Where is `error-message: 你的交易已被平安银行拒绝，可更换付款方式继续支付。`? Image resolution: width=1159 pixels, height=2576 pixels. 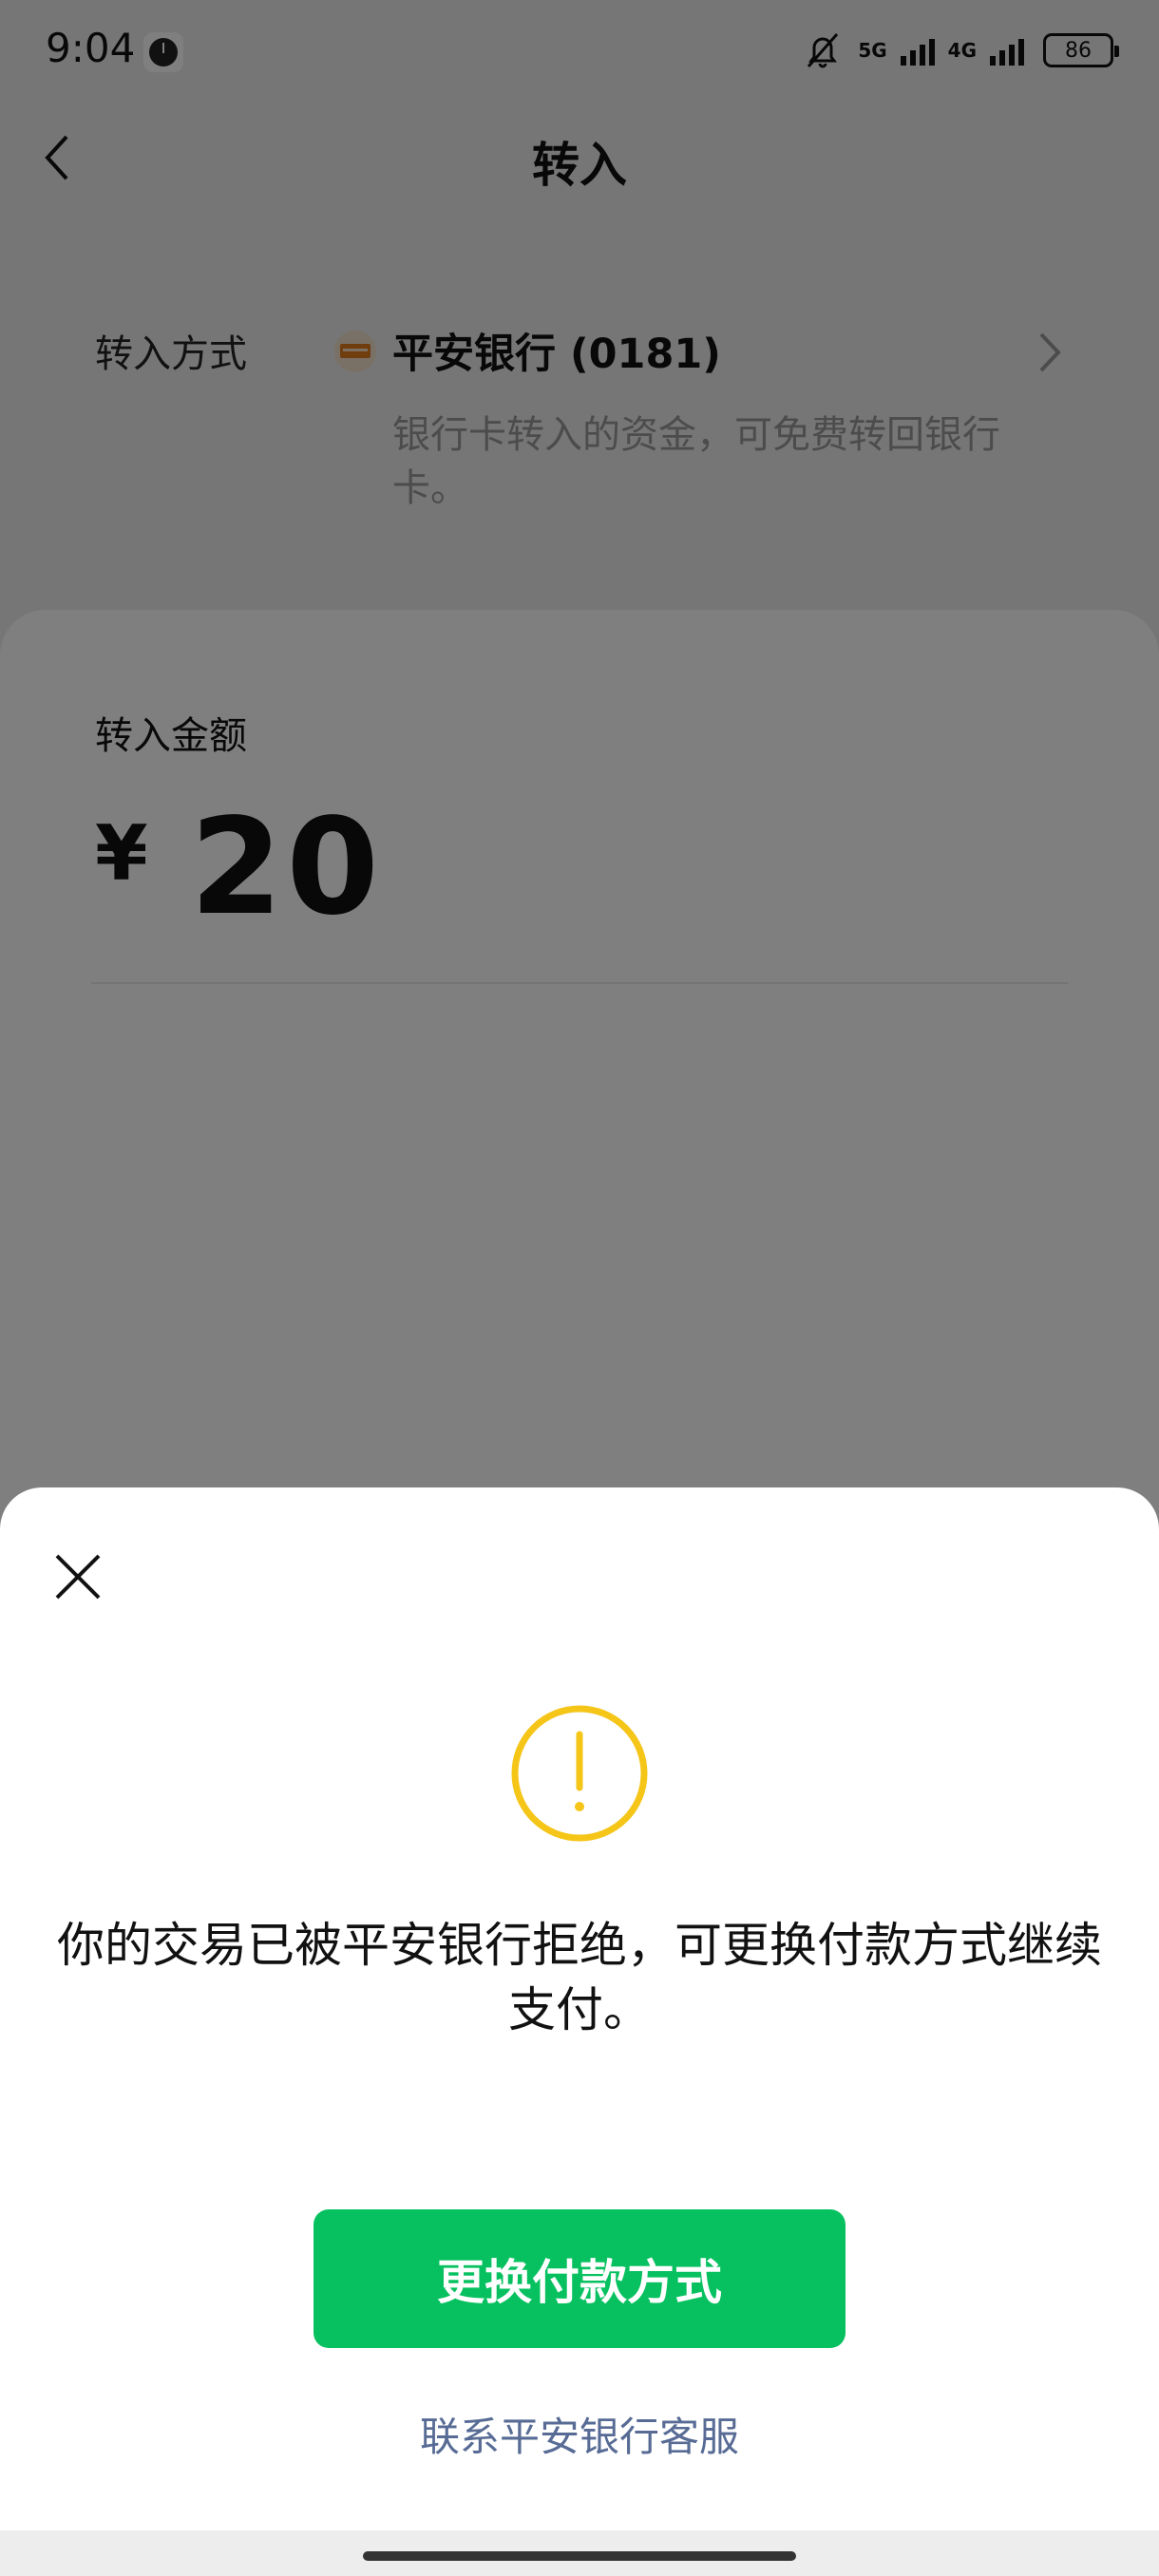 error-message: 你的交易已被平安银行拒绝，可更换付款方式继续支付。 is located at coordinates (579, 1977).